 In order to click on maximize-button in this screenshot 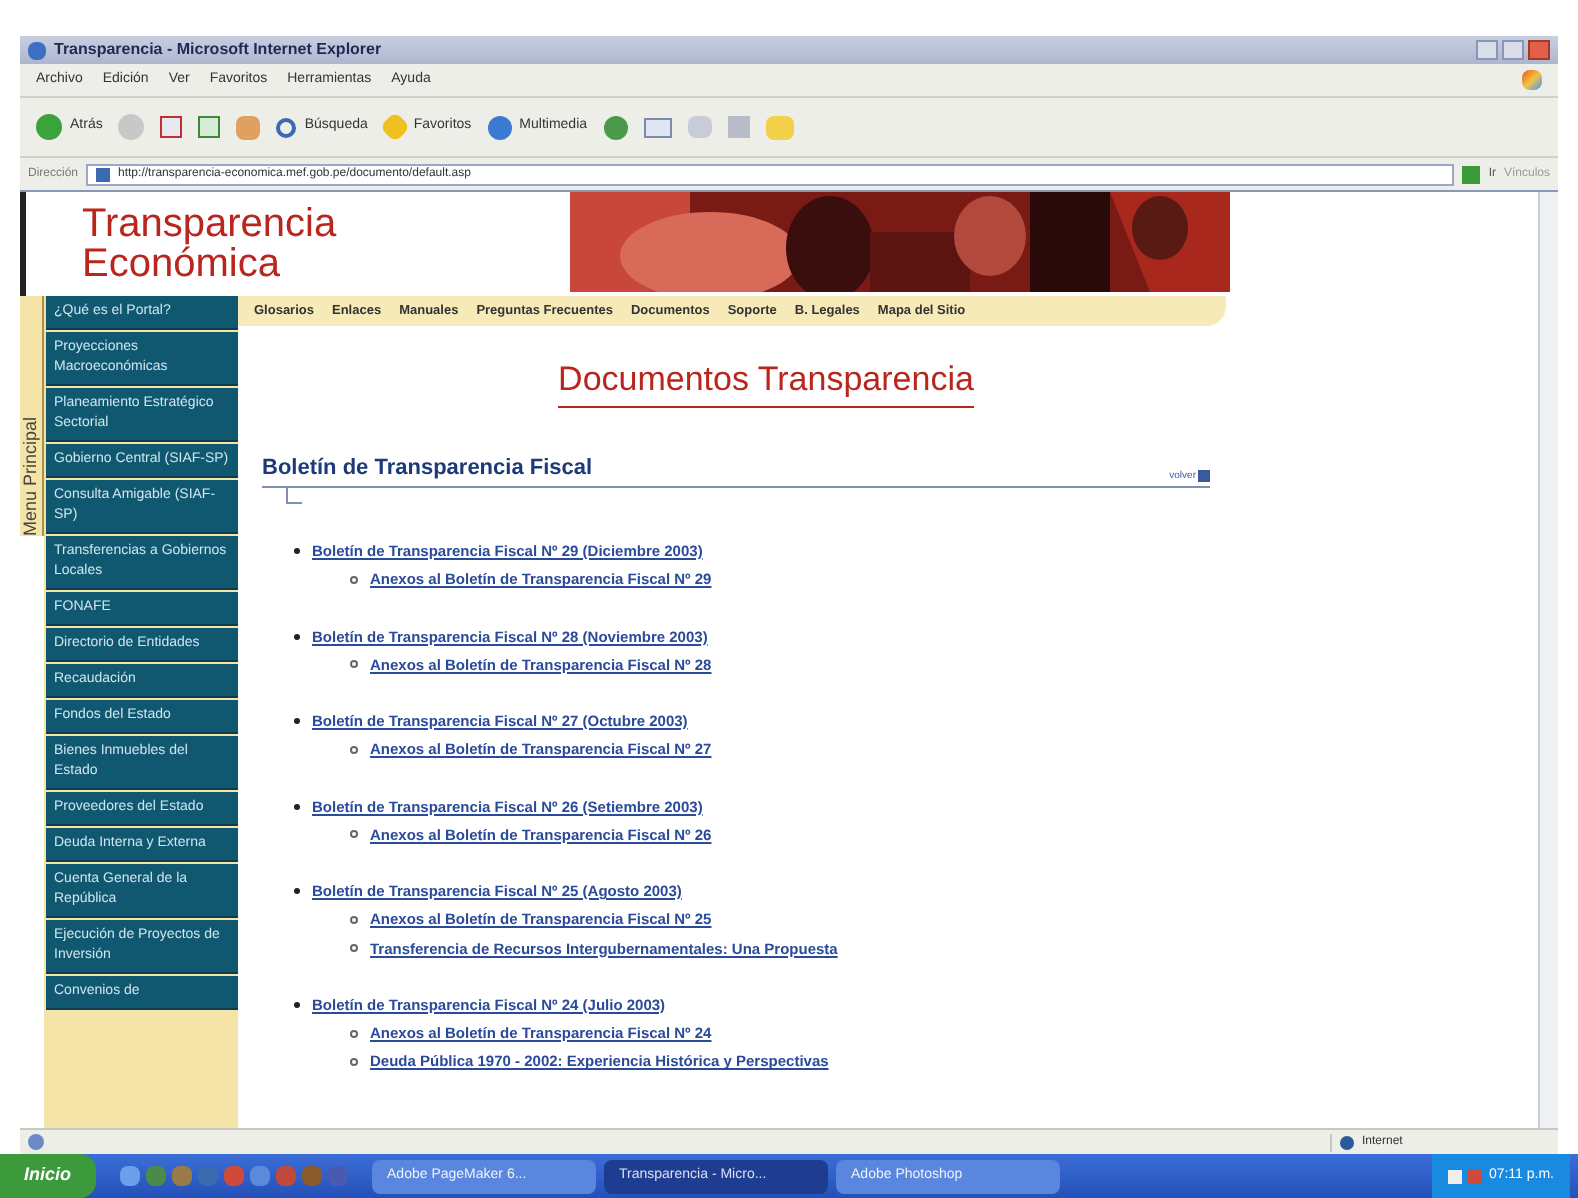, I will do `click(1513, 50)`.